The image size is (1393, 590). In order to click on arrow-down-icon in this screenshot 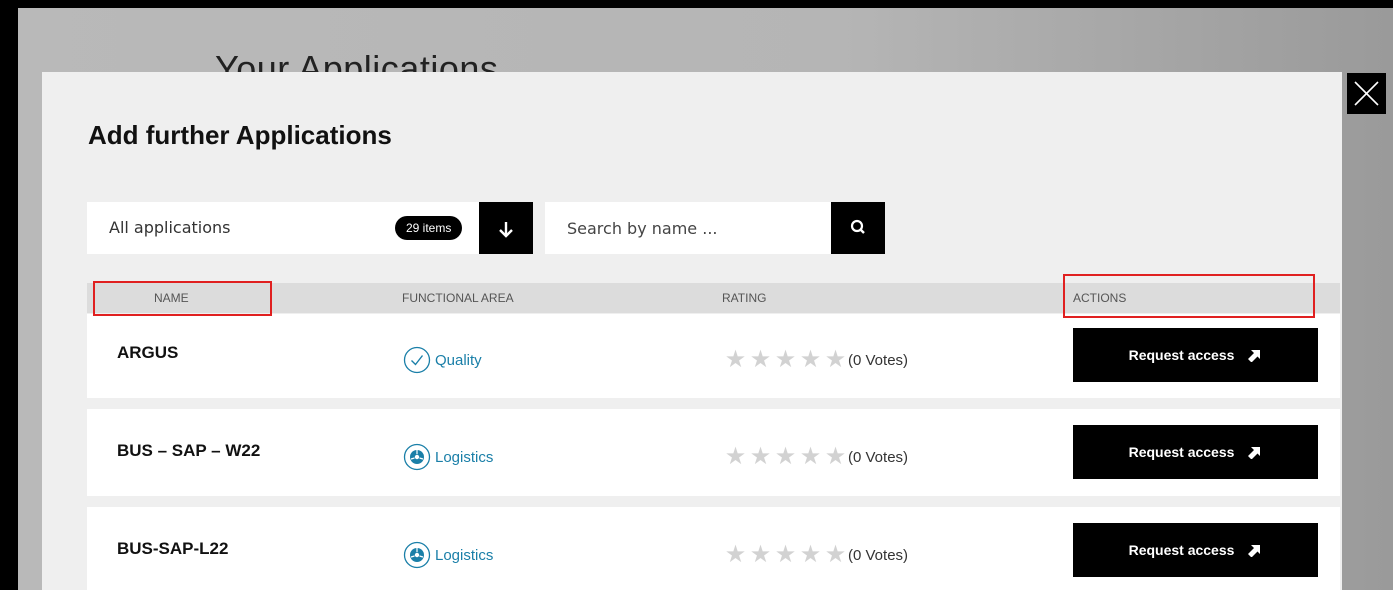, I will do `click(506, 230)`.